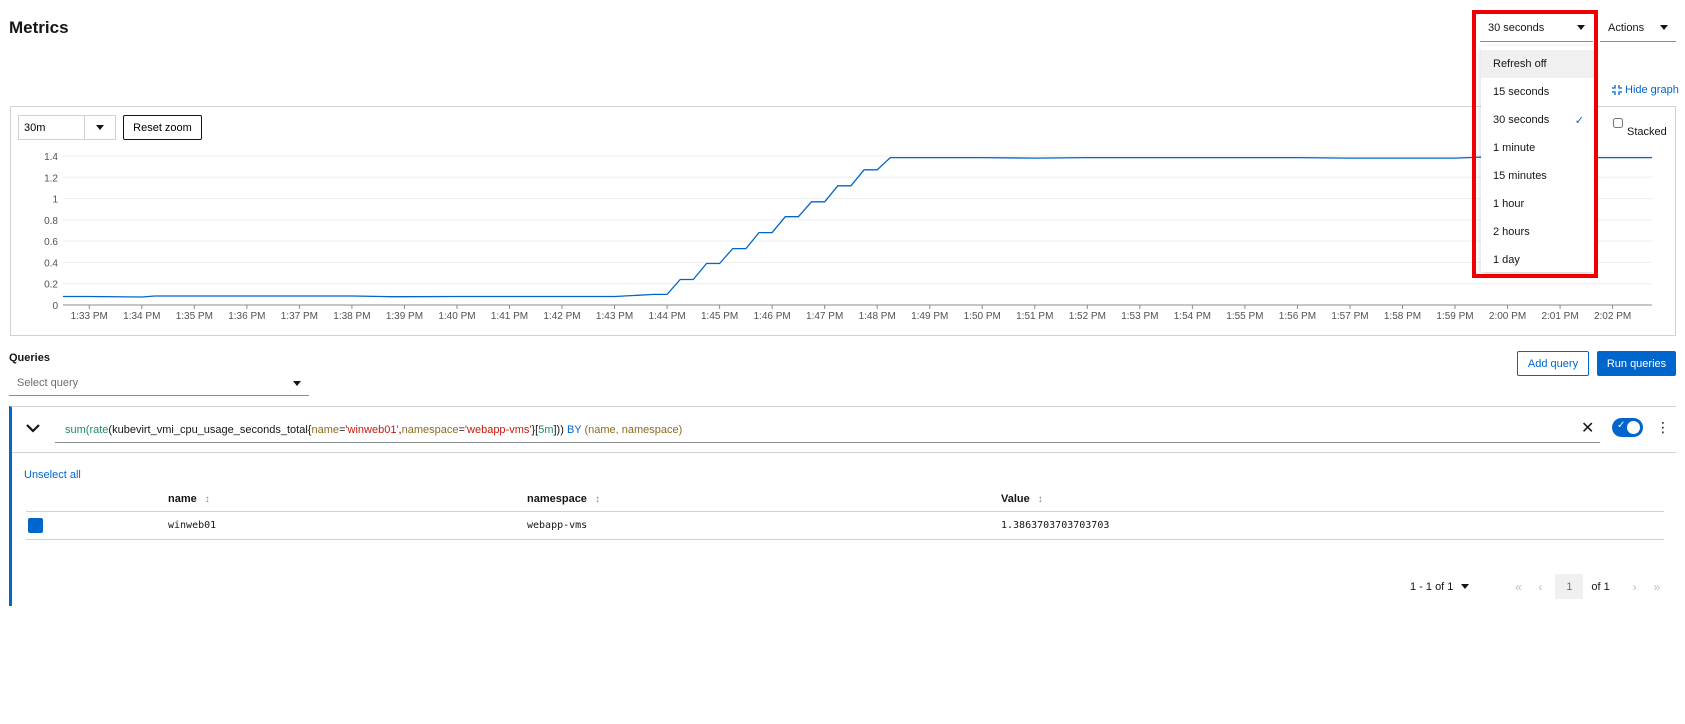  What do you see at coordinates (1537, 232) in the screenshot?
I see `refresh-option: 2 hours` at bounding box center [1537, 232].